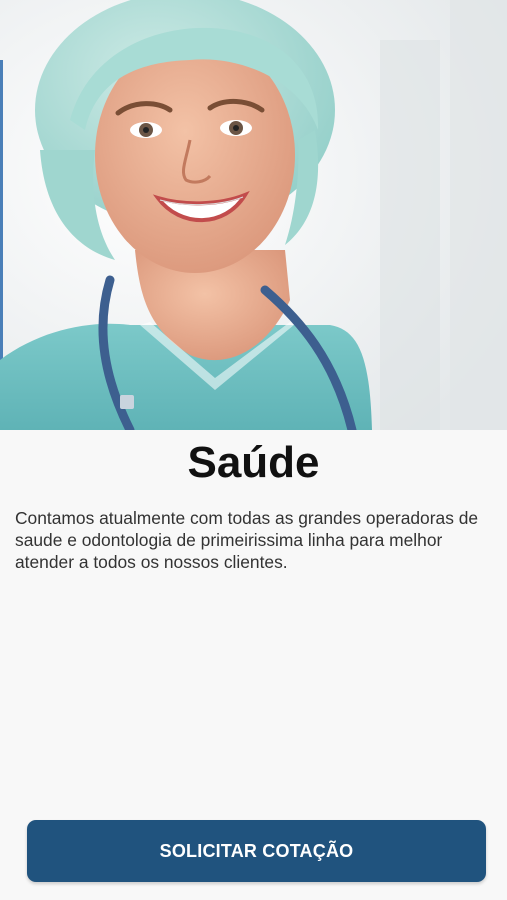 The image size is (507, 900). What do you see at coordinates (253, 462) in the screenshot?
I see `page-title: Saúde` at bounding box center [253, 462].